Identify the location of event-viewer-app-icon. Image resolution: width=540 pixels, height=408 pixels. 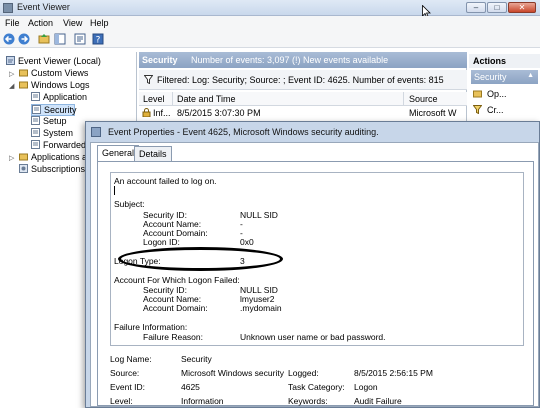
(8, 8).